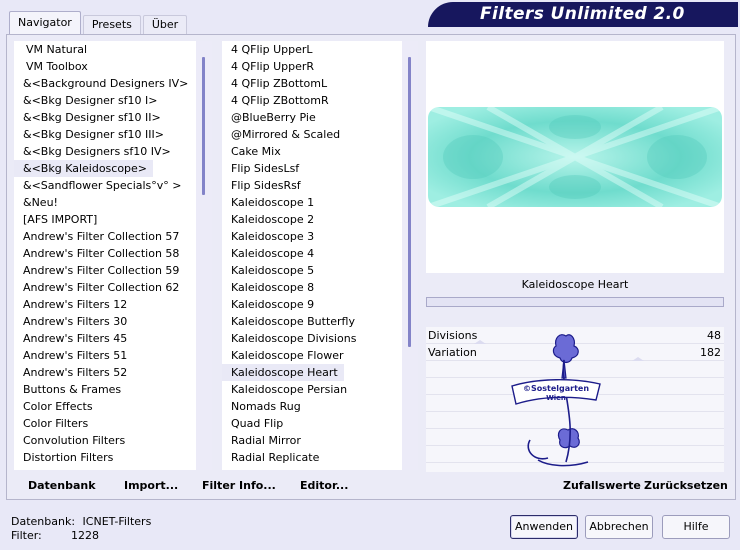 The width and height of the screenshot is (740, 550). Describe the element at coordinates (575, 285) in the screenshot. I see `selected-filter-name: Kaleidoscope Heart` at that location.